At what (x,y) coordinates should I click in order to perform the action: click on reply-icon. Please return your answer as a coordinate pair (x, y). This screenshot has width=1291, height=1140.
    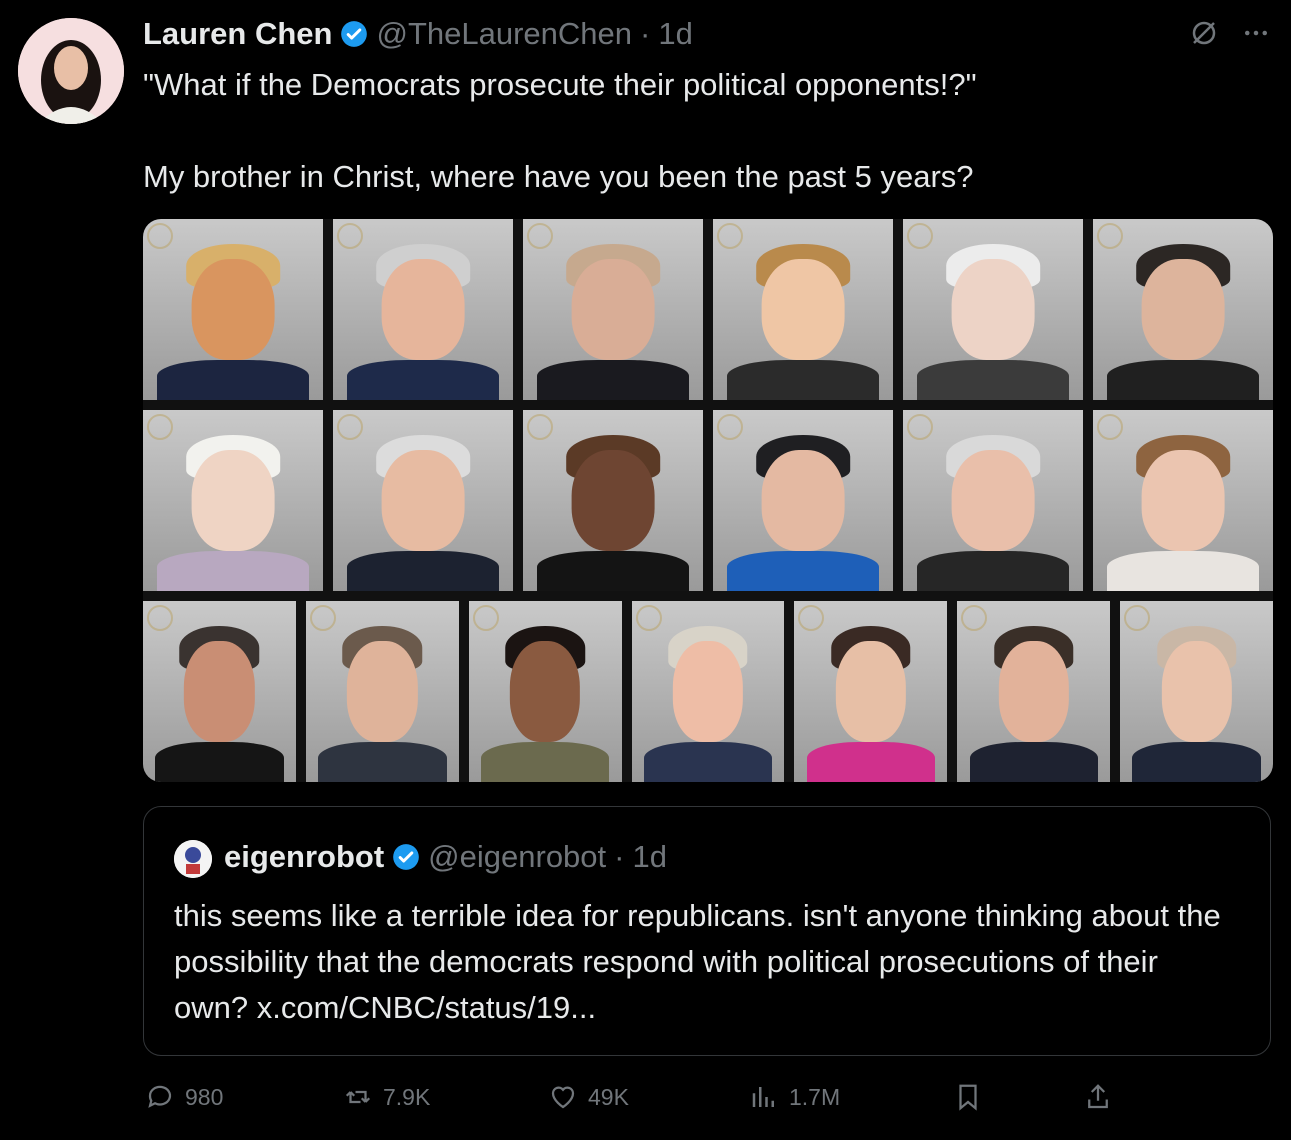
    Looking at the image, I should click on (160, 1096).